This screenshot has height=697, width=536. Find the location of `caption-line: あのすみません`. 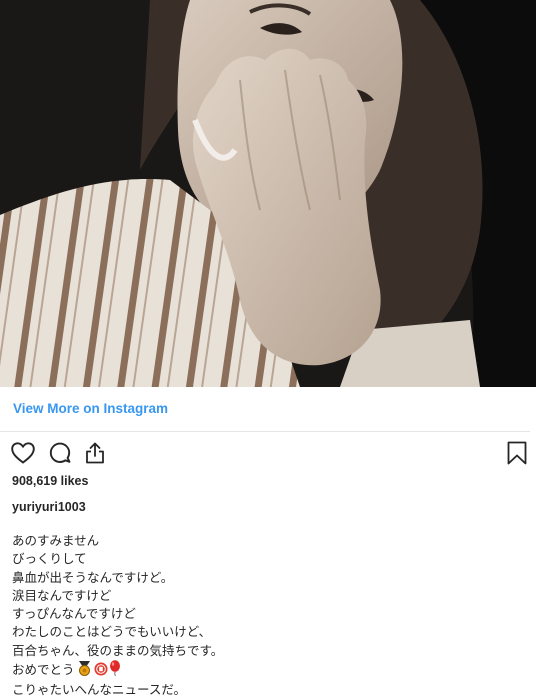

caption-line: あのすみません is located at coordinates (56, 540).